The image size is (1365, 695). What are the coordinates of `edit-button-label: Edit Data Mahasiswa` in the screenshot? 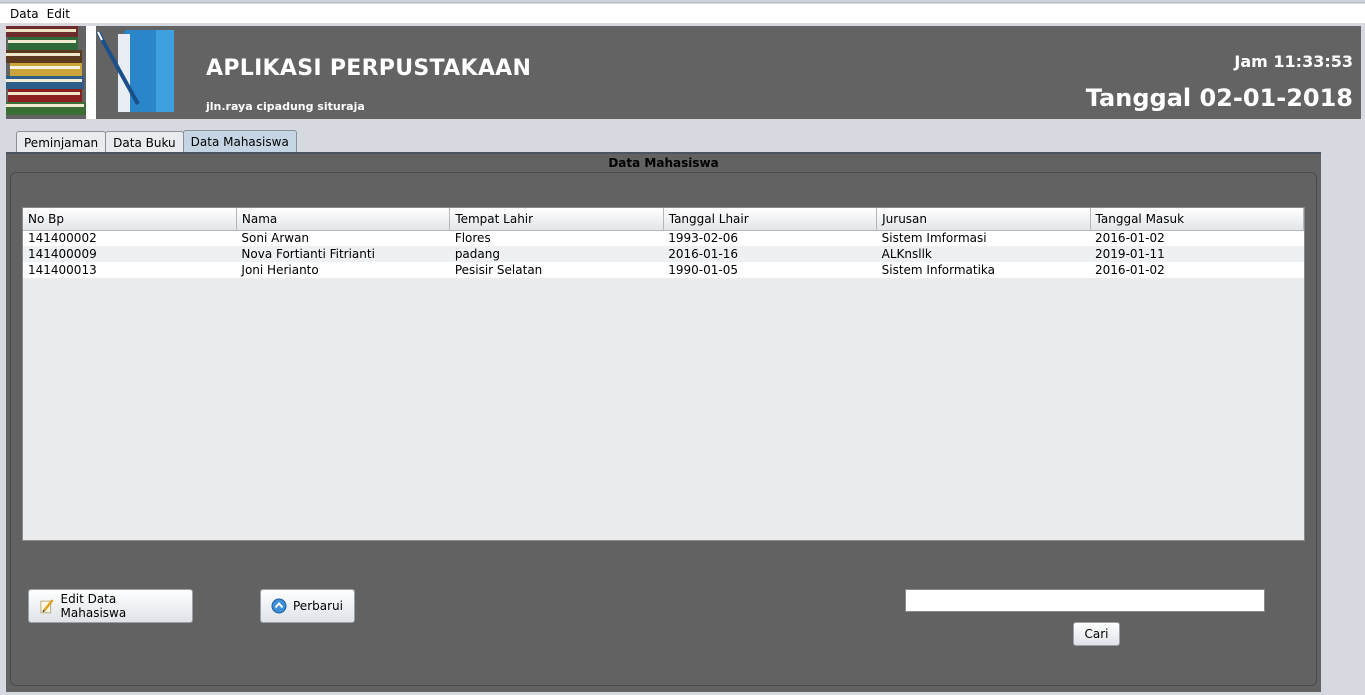 It's located at (93, 606).